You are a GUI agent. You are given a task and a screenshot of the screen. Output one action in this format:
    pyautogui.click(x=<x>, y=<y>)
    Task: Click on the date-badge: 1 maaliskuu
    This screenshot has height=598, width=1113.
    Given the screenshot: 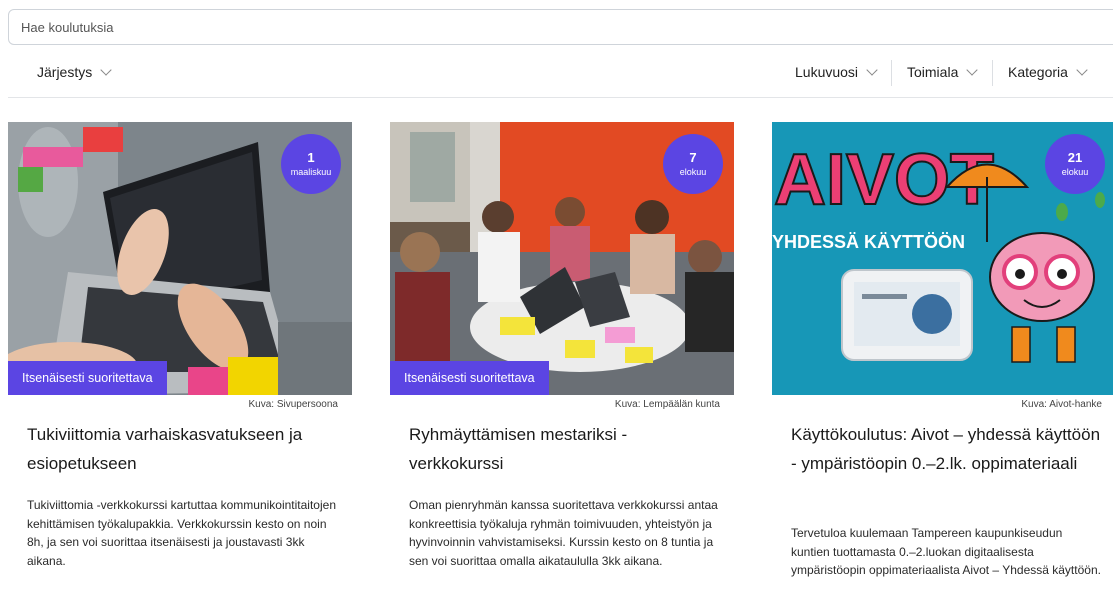 What is the action you would take?
    pyautogui.click(x=311, y=164)
    